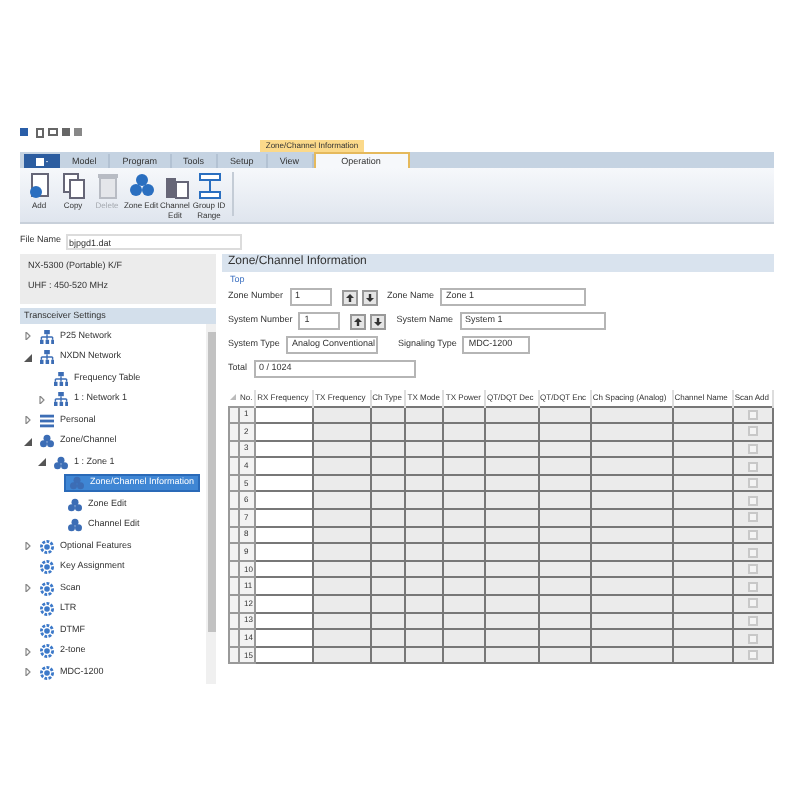 The width and height of the screenshot is (800, 800). Describe the element at coordinates (24, 132) in the screenshot. I see `app-icon` at that location.